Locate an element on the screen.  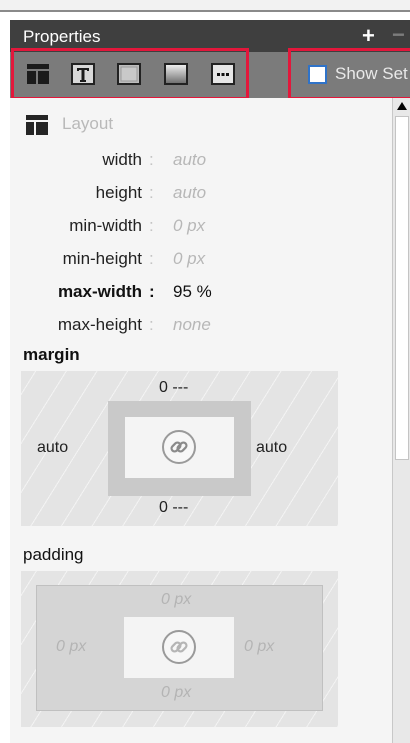
show-set-highlight-box is located at coordinates (349, 74).